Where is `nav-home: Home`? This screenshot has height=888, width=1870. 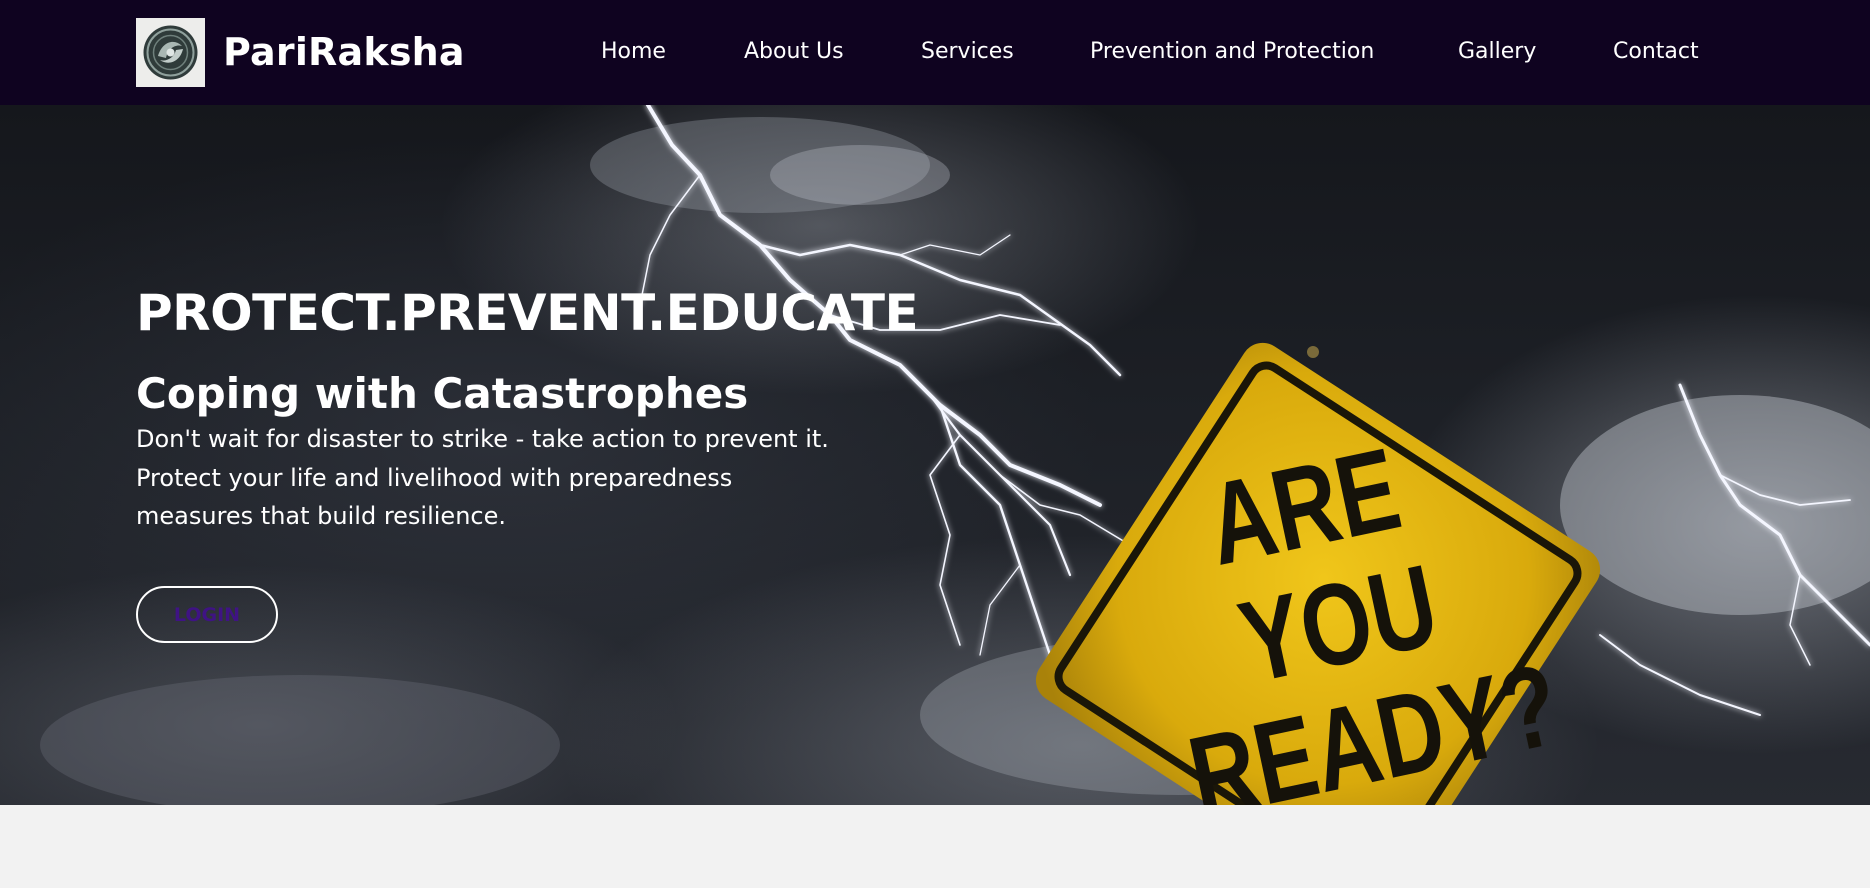 nav-home: Home is located at coordinates (633, 52).